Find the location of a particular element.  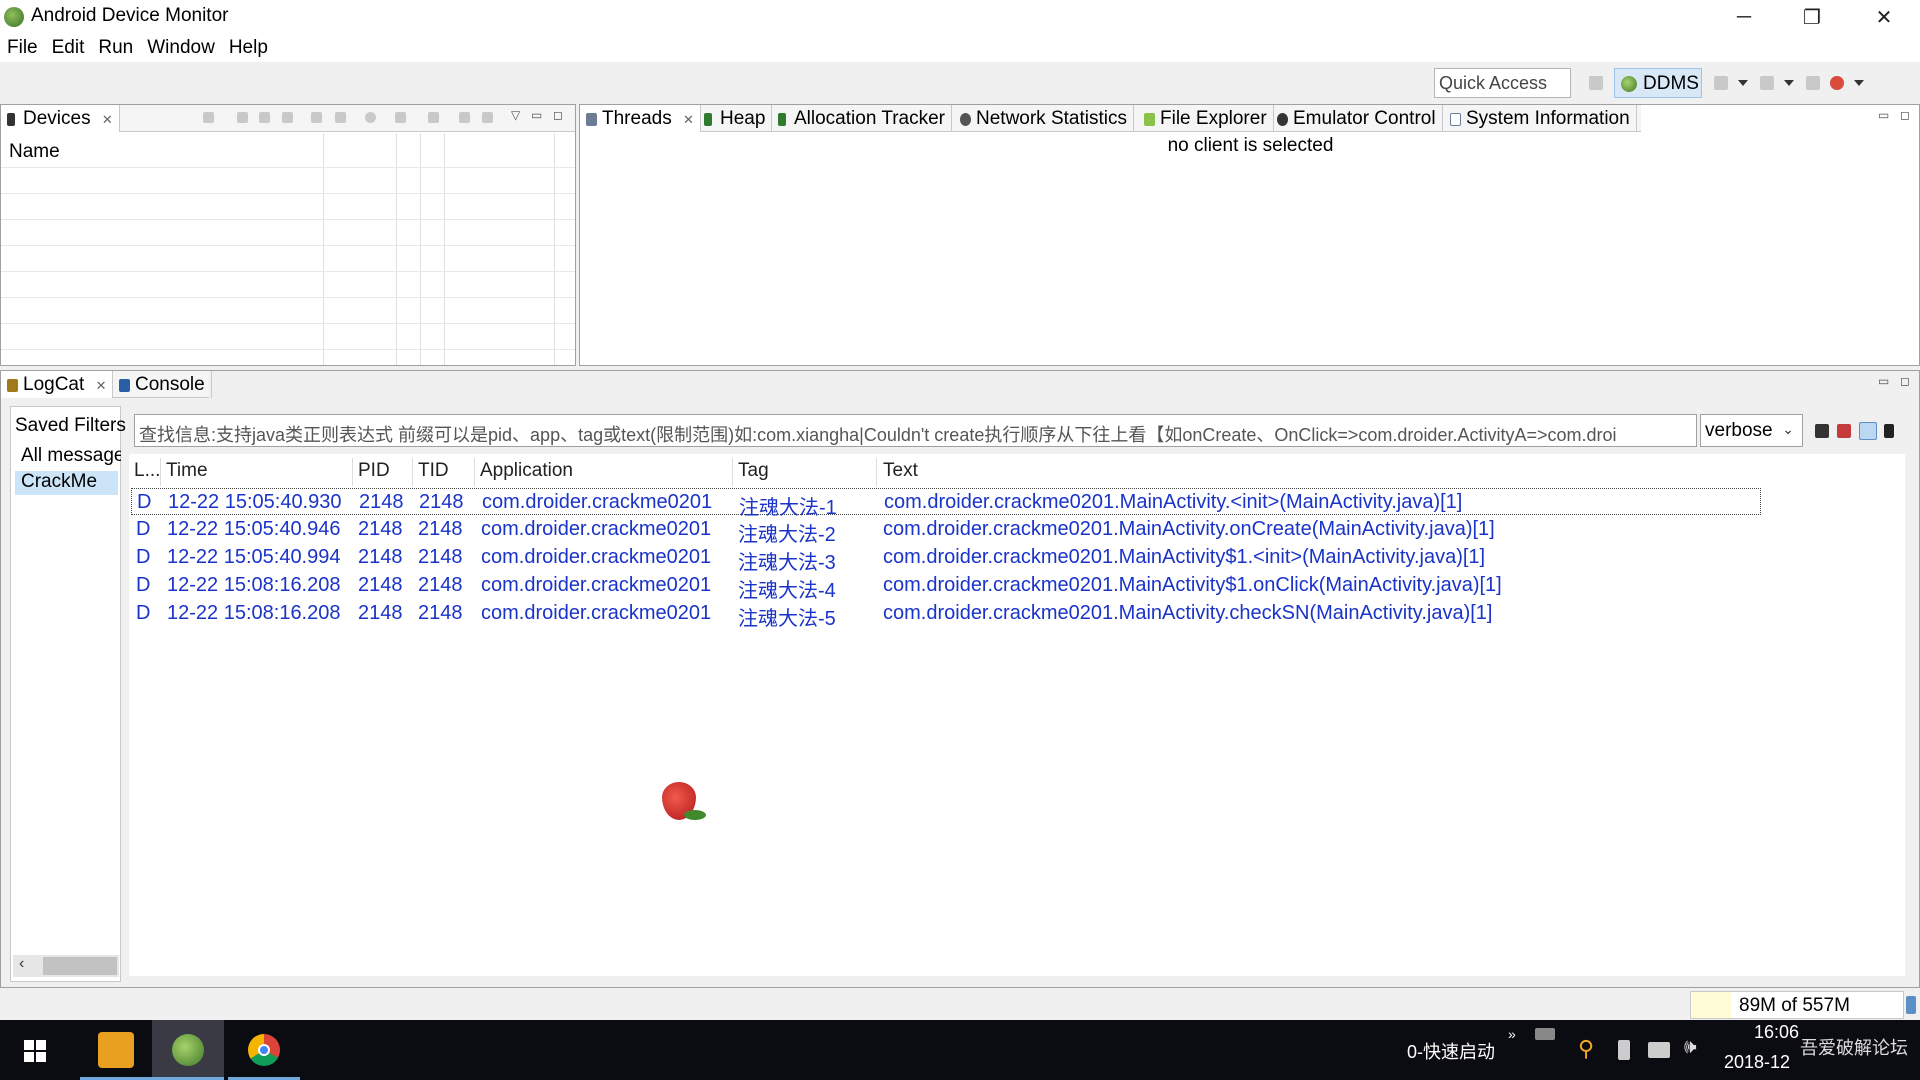

tab-console: Console is located at coordinates (162, 384).